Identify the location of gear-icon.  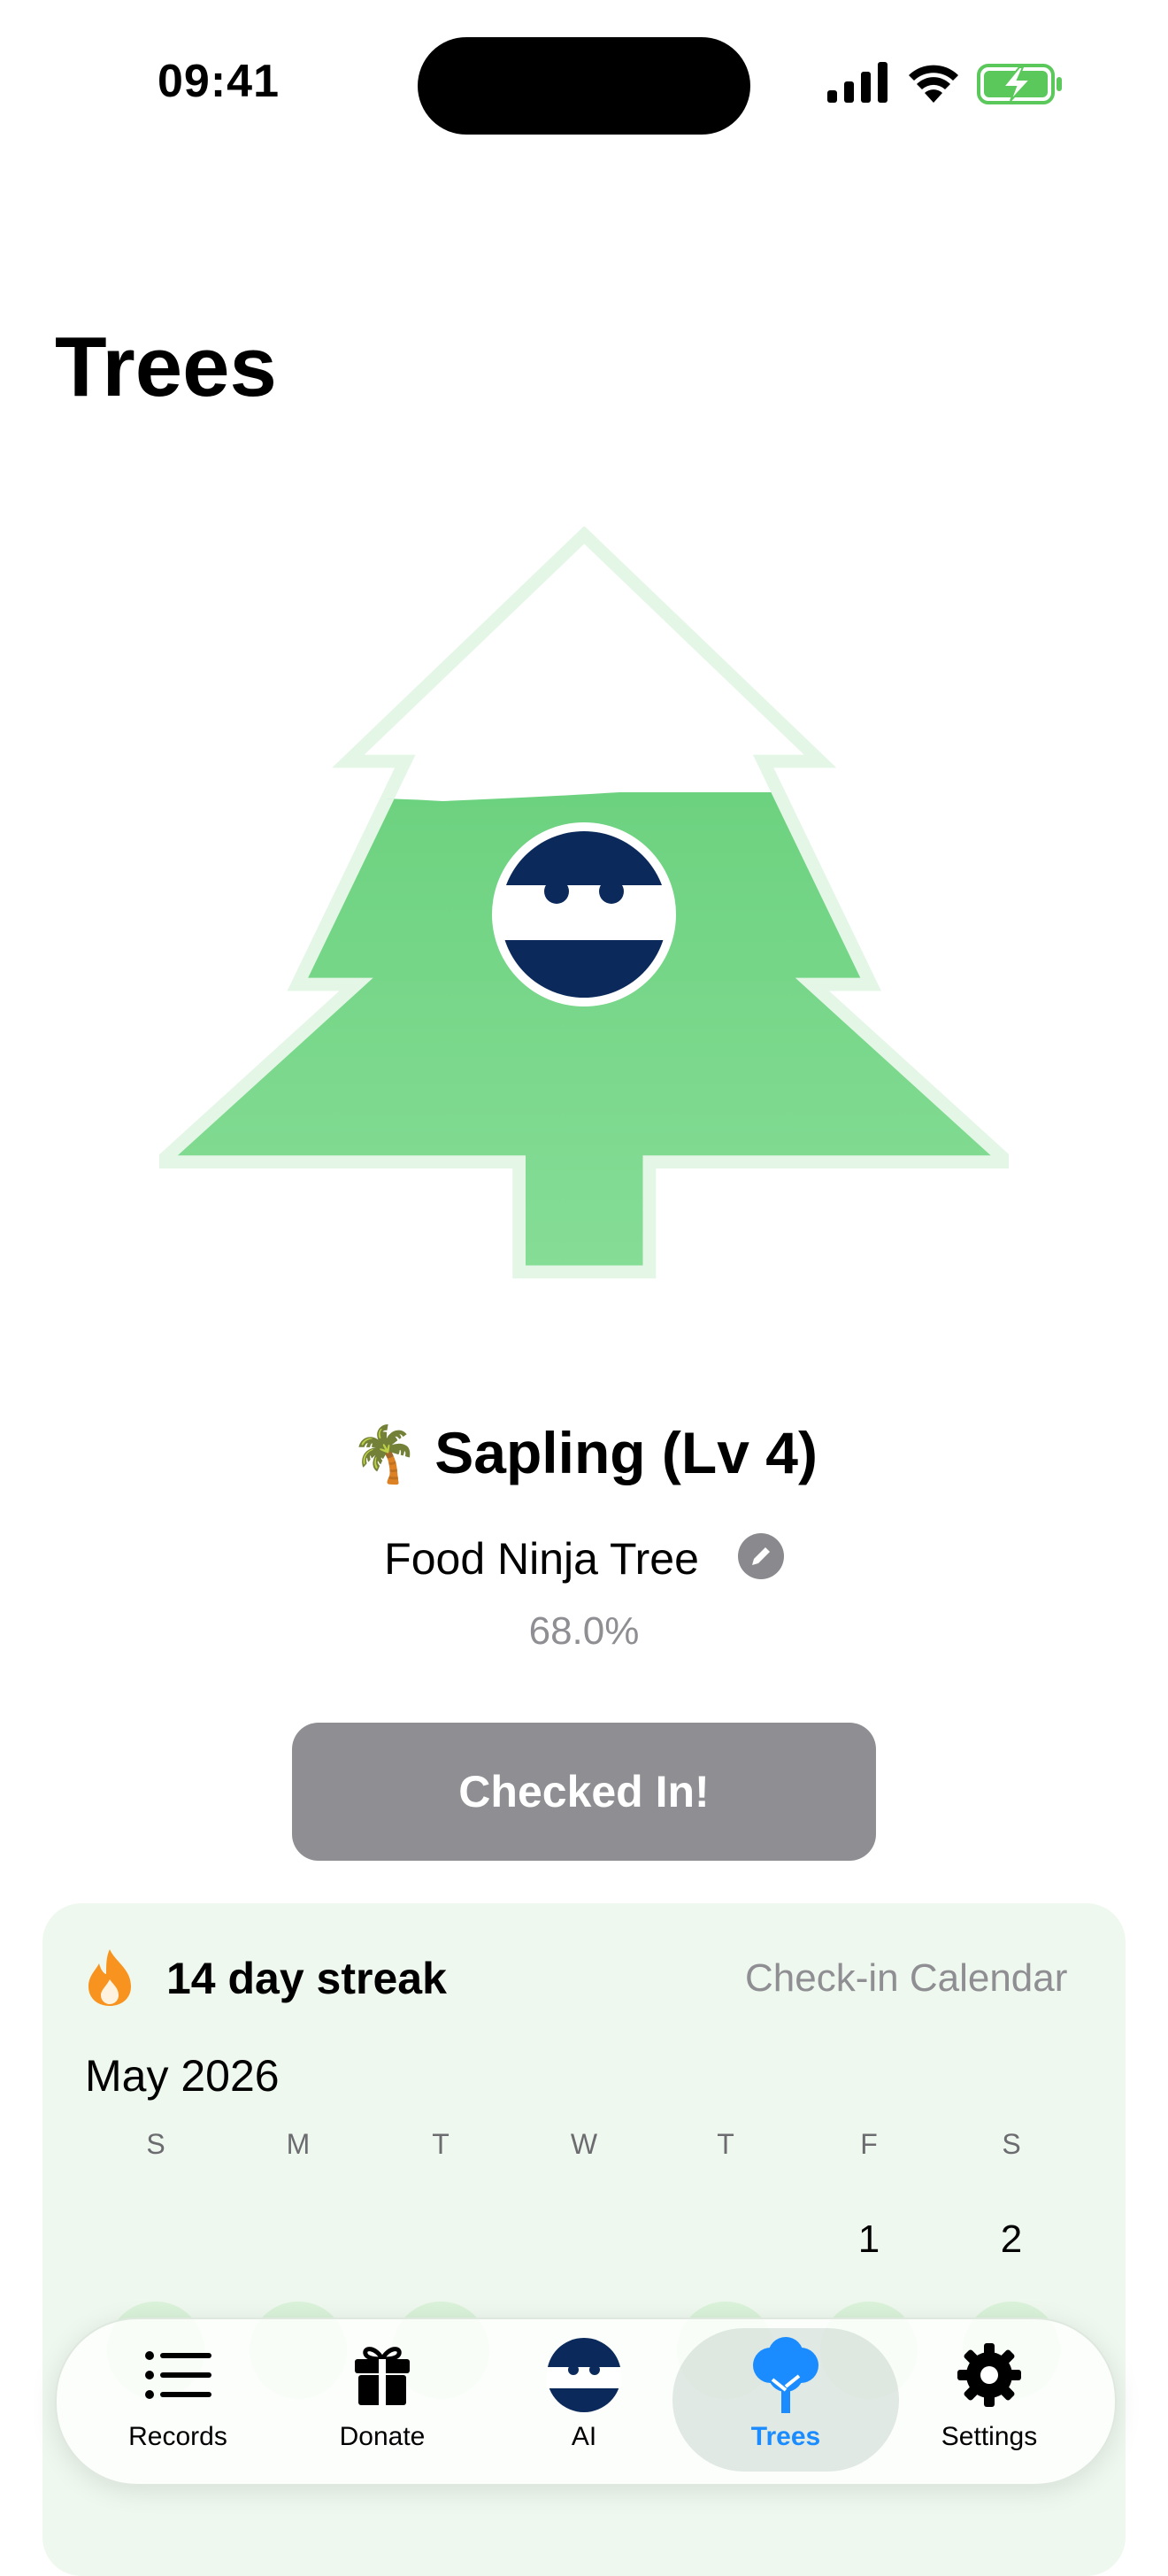
(989, 2375).